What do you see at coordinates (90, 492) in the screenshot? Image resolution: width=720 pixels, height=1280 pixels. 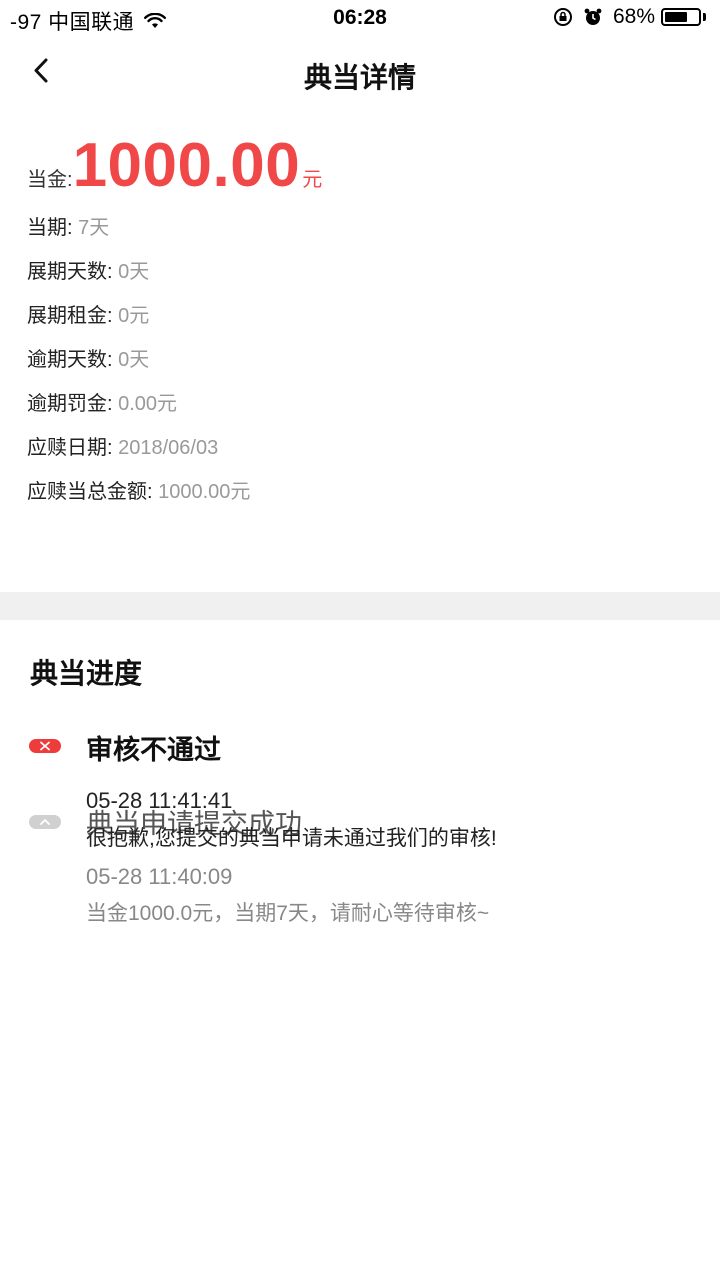 I see `detail-label: 应赎当总金额:` at bounding box center [90, 492].